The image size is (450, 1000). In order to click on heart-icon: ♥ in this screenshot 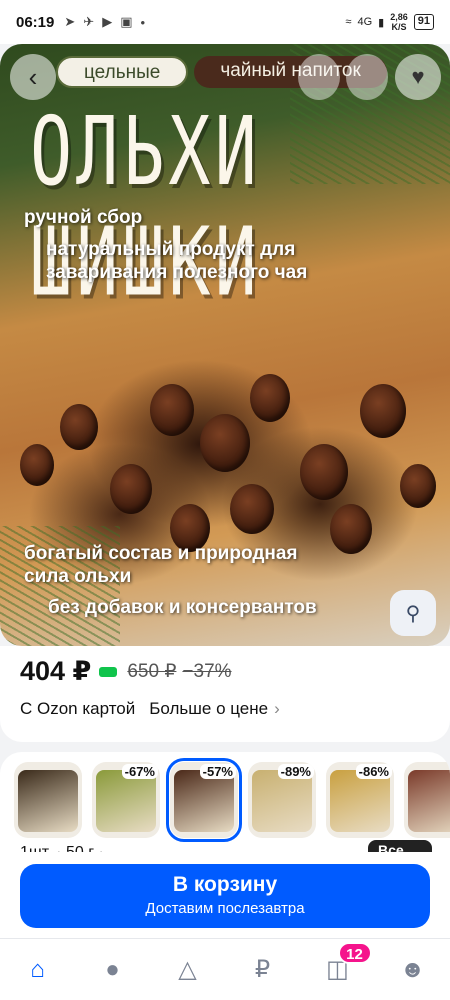, I will do `click(418, 76)`.